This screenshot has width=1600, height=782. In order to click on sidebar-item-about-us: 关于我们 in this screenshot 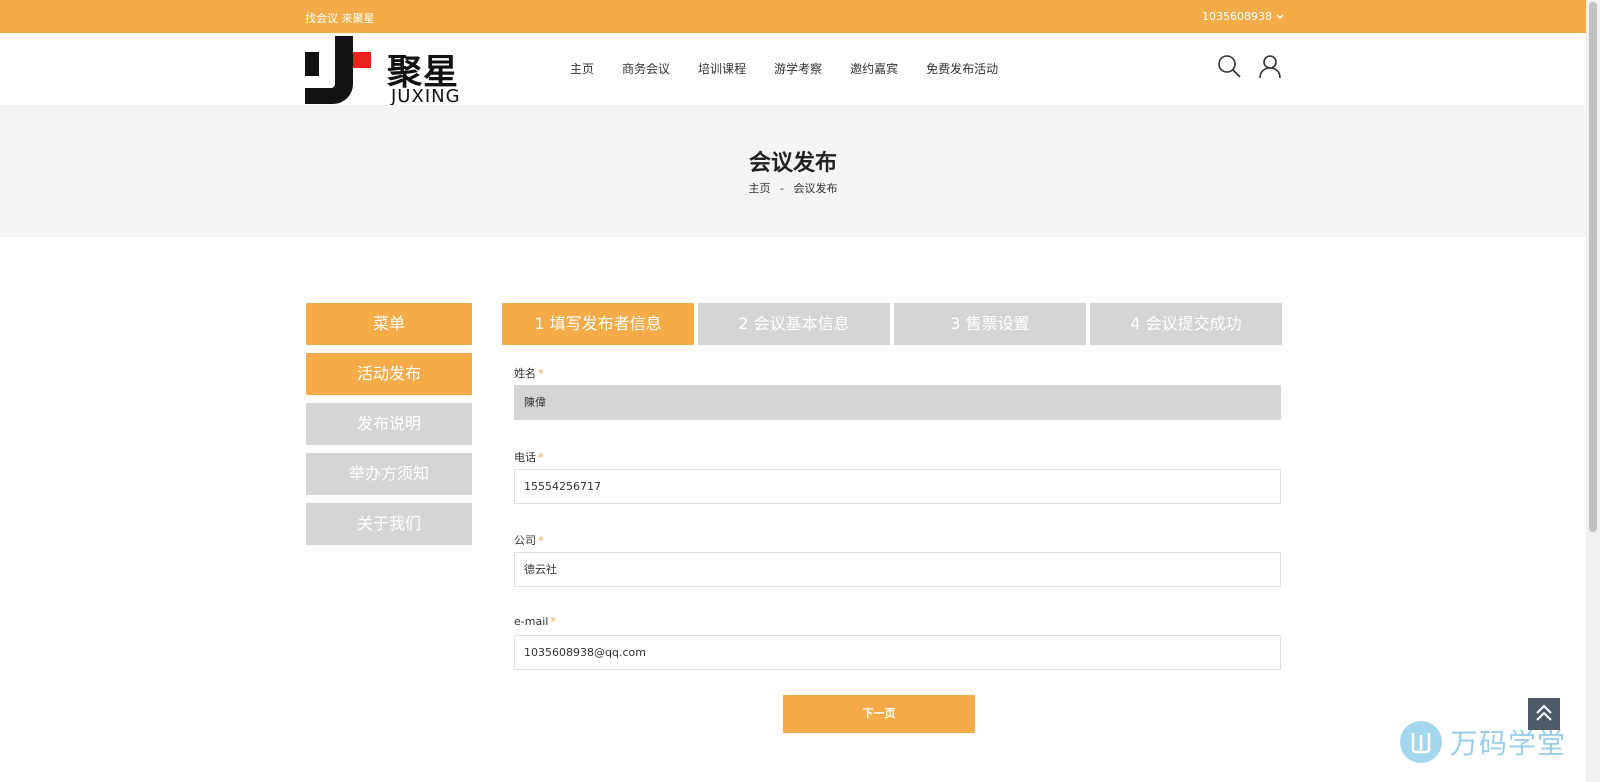, I will do `click(389, 524)`.